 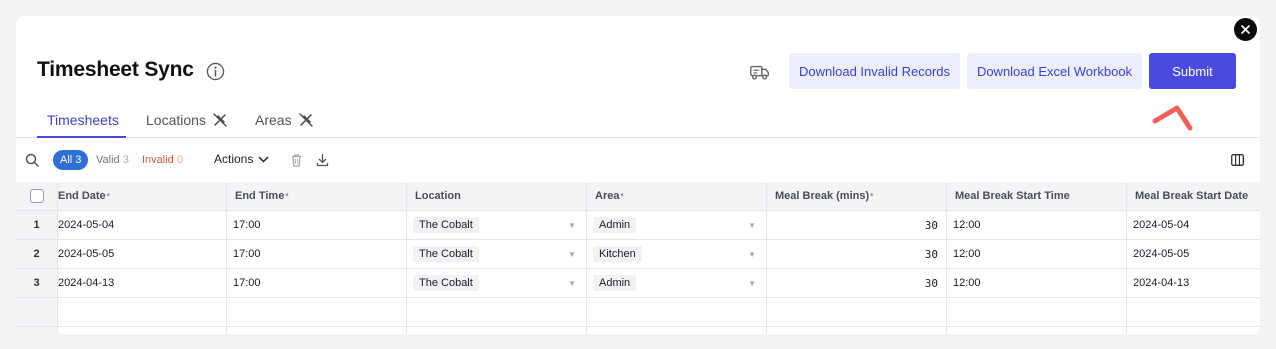 What do you see at coordinates (1237, 160) in the screenshot?
I see `columns-icon` at bounding box center [1237, 160].